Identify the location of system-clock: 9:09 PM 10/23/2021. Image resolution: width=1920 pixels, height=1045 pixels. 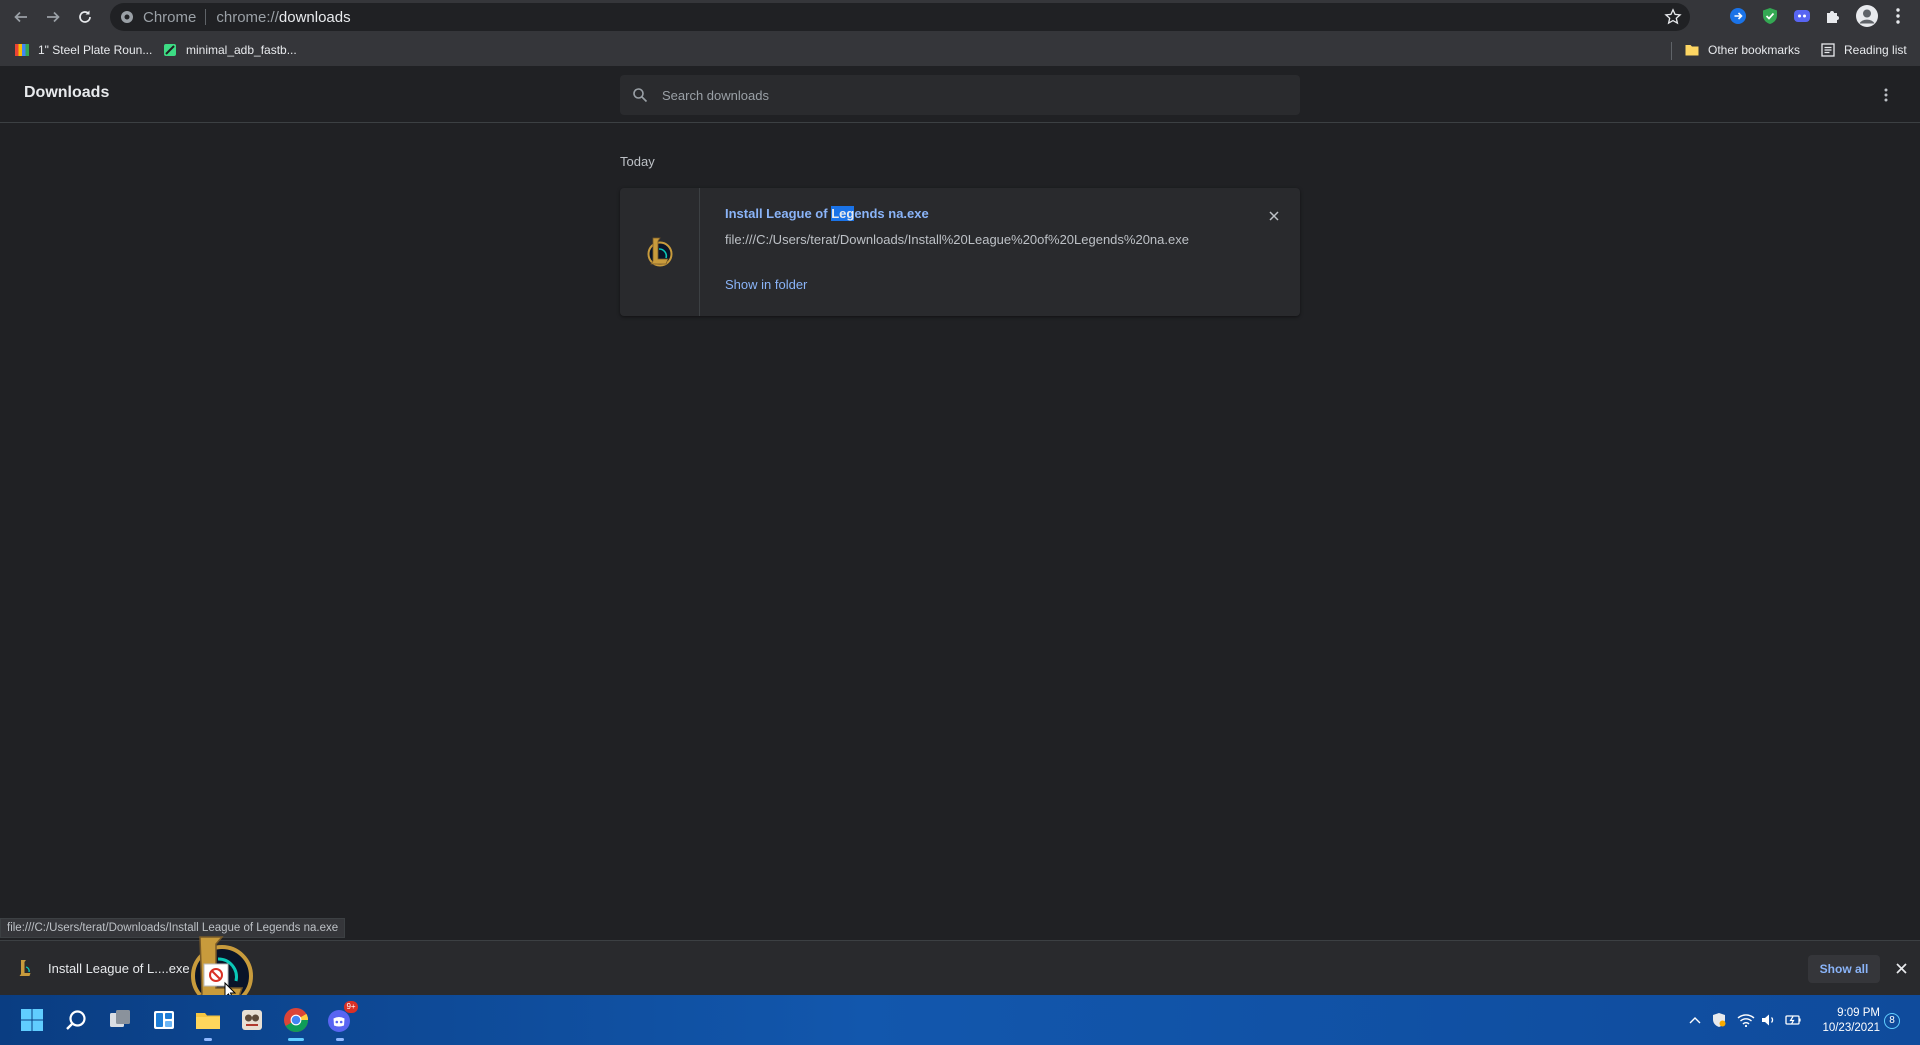
(1845, 1021).